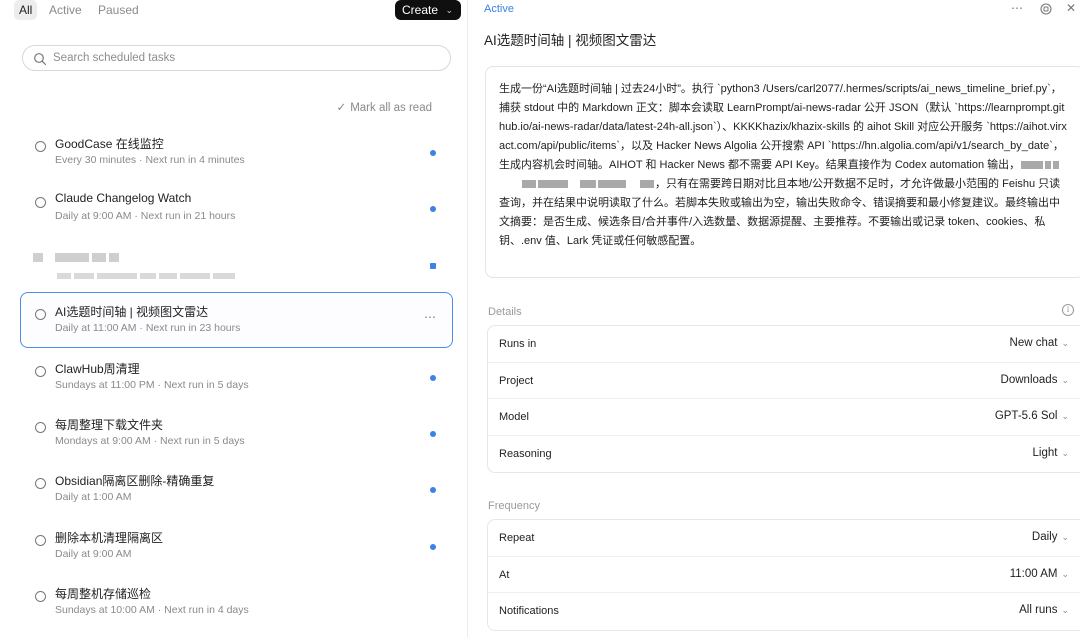 The height and width of the screenshot is (637, 1080). What do you see at coordinates (529, 611) in the screenshot?
I see `row-key: Notifications` at bounding box center [529, 611].